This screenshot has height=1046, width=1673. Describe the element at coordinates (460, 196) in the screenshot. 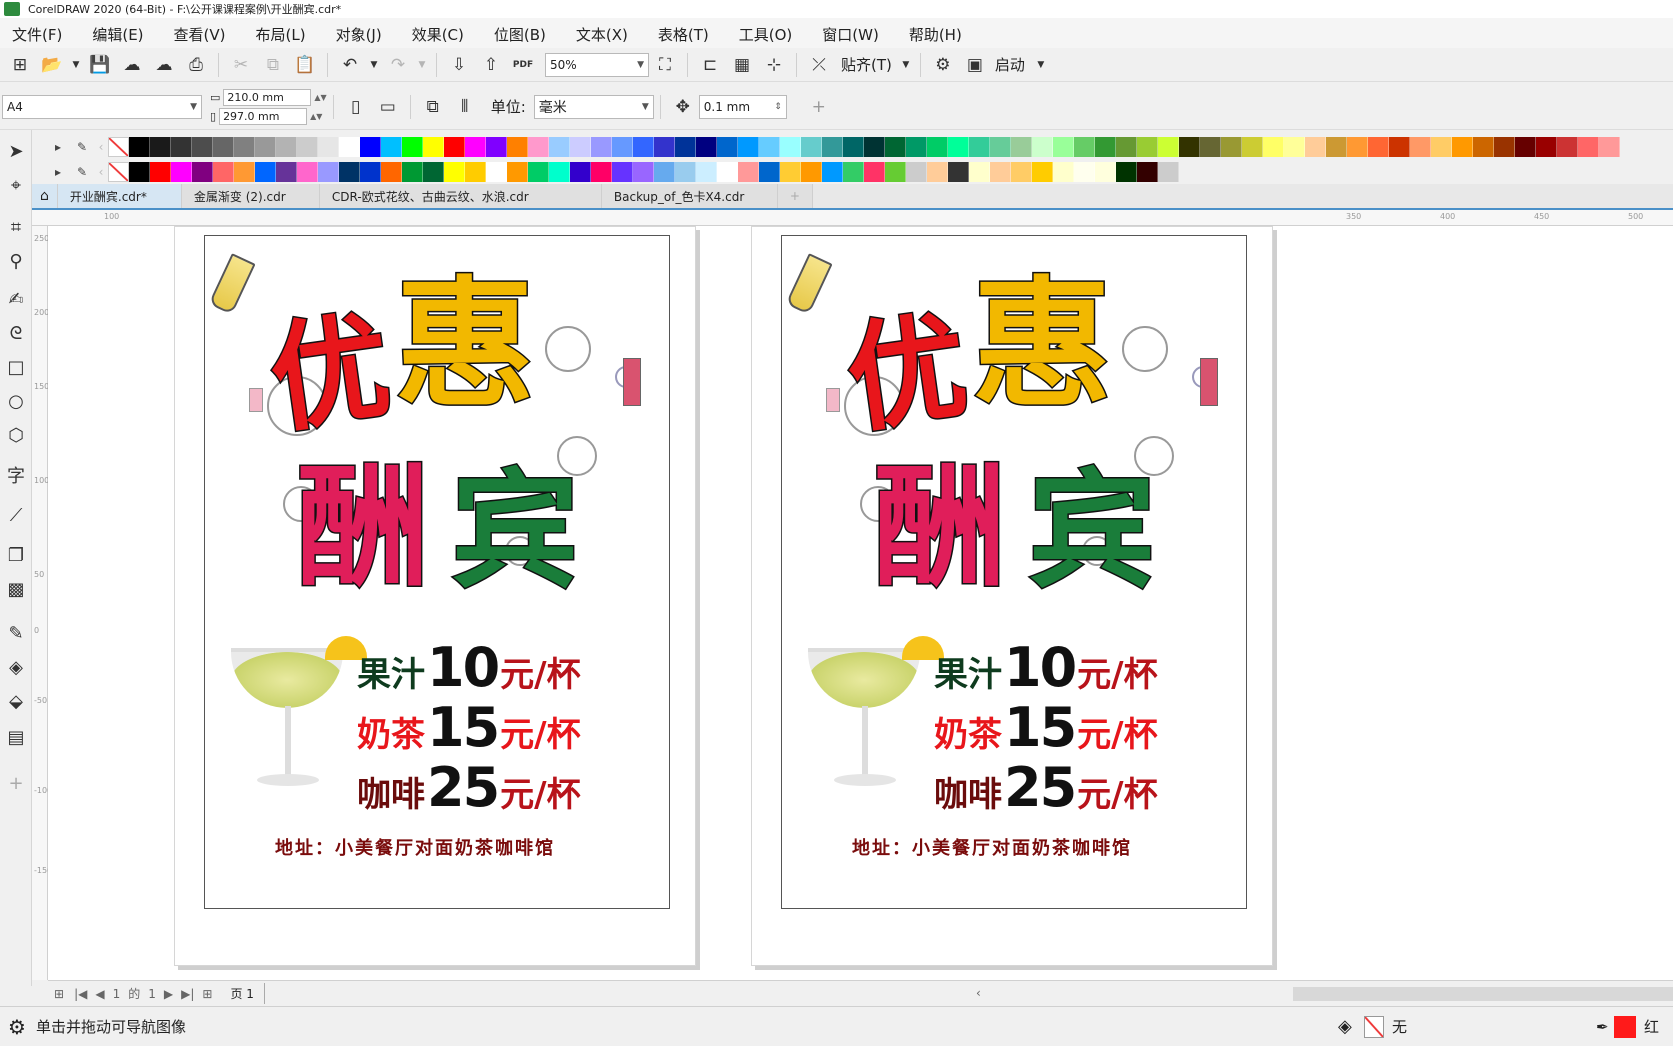

I see `tab-document-3: CDR-欧式花纹、古曲云纹、水浪.cdr` at that location.